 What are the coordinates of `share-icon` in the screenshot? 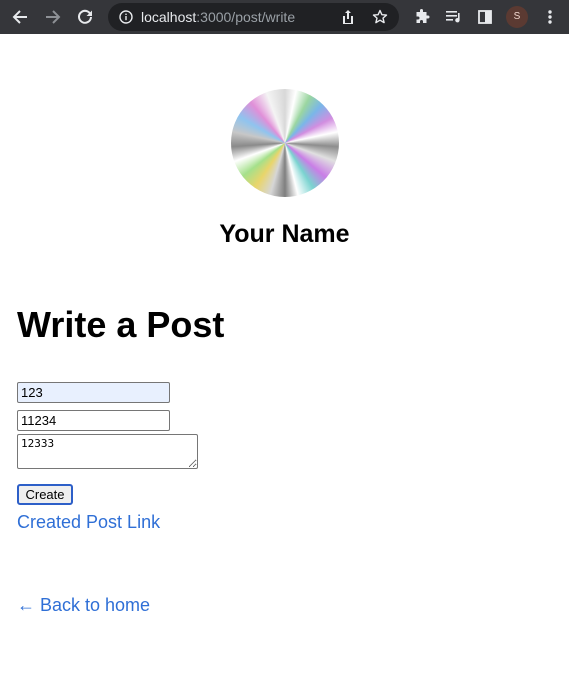 It's located at (348, 19).